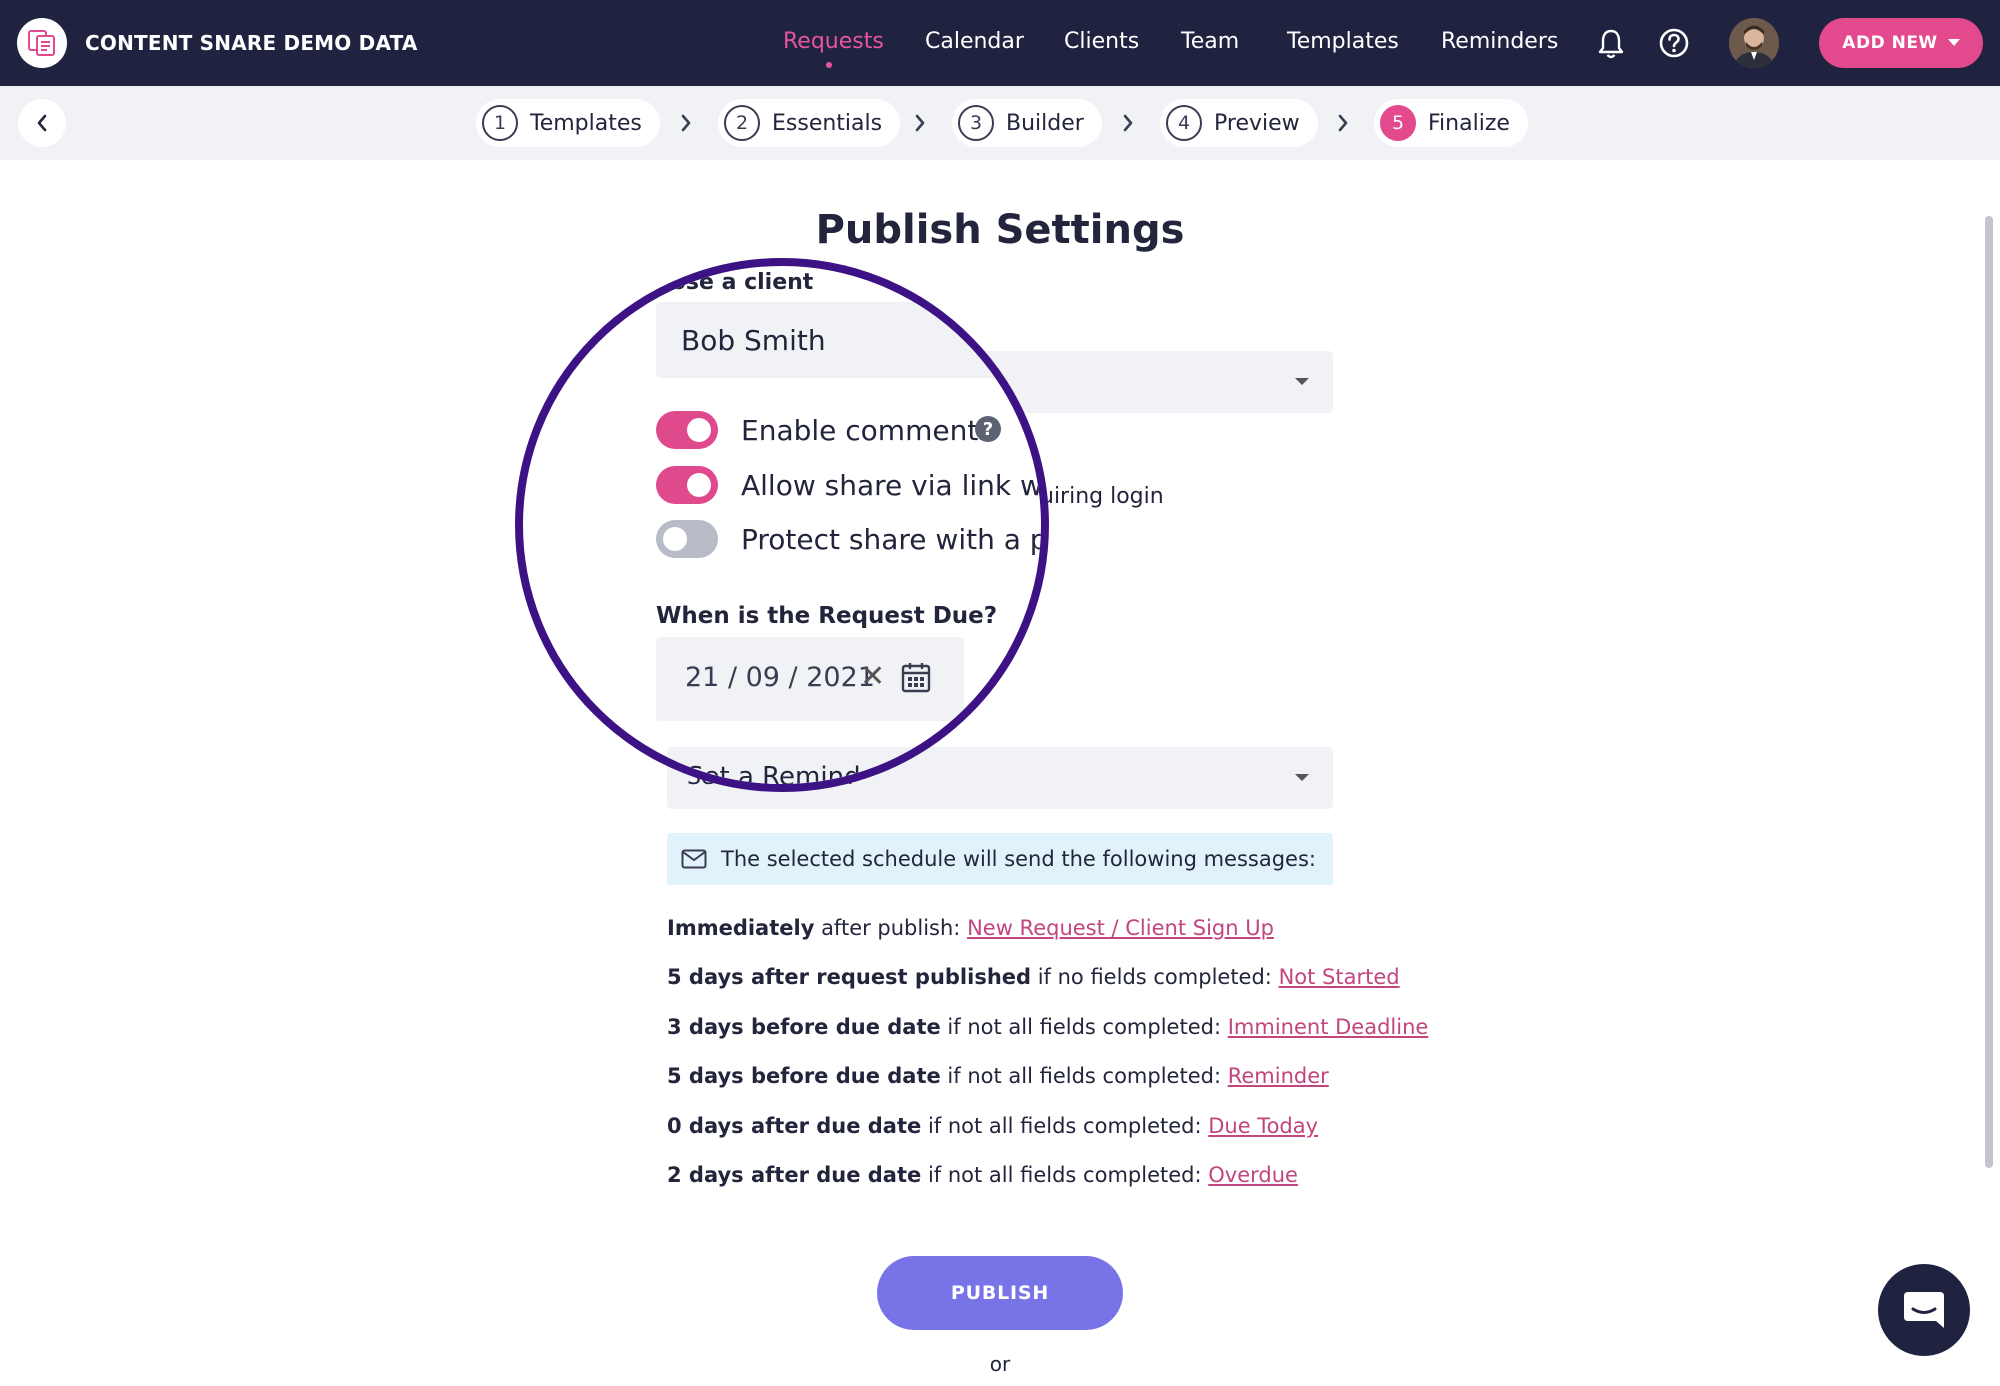 This screenshot has height=1386, width=2000. Describe the element at coordinates (794, 1175) in the screenshot. I see `schedule-timing: 2 days after due date` at that location.